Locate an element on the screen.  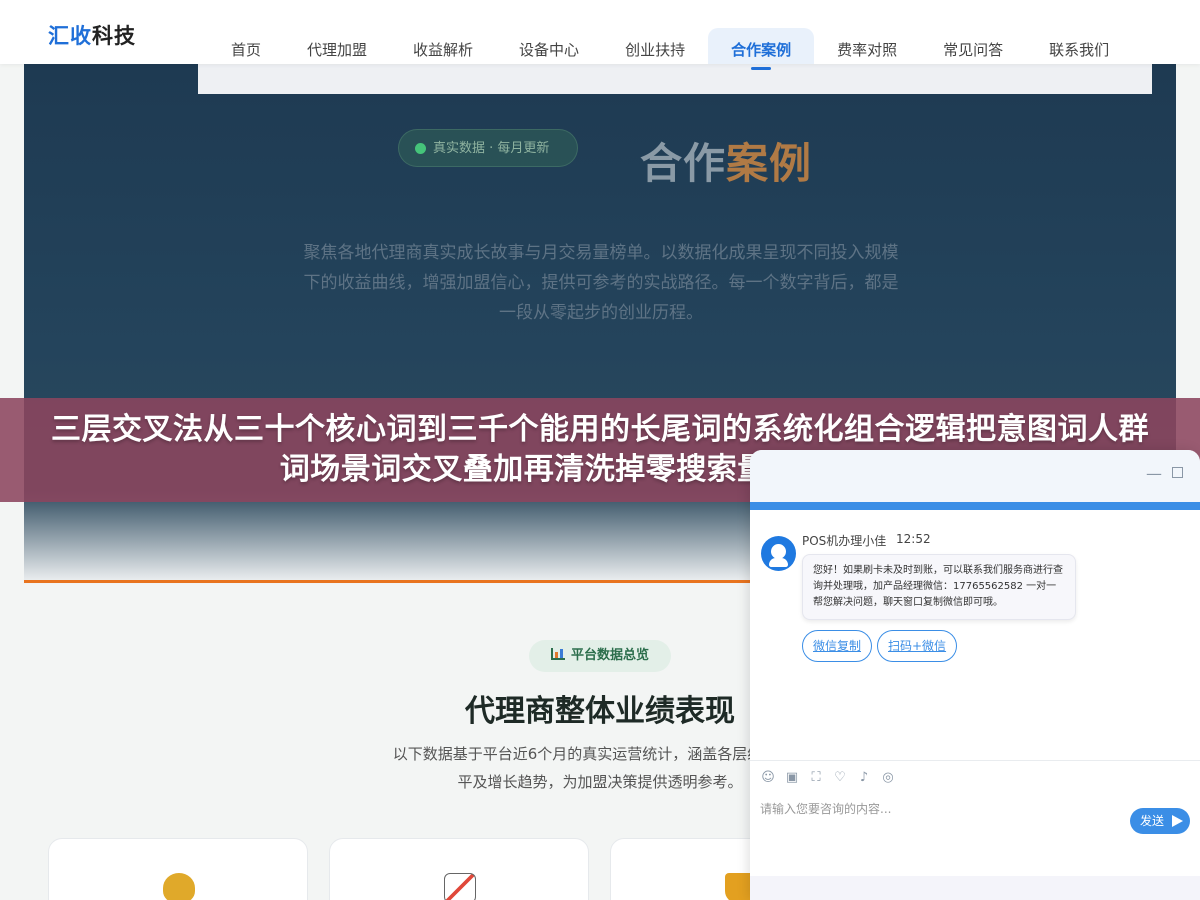
bar-chart-icon is located at coordinates (557, 654).